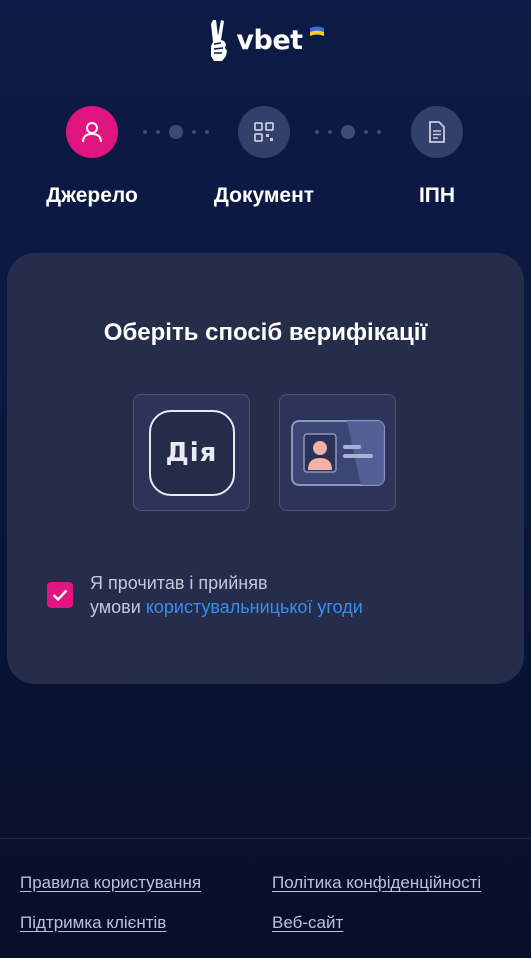  I want to click on verification-stepper: Джерело Документ ІПН, so click(265, 161).